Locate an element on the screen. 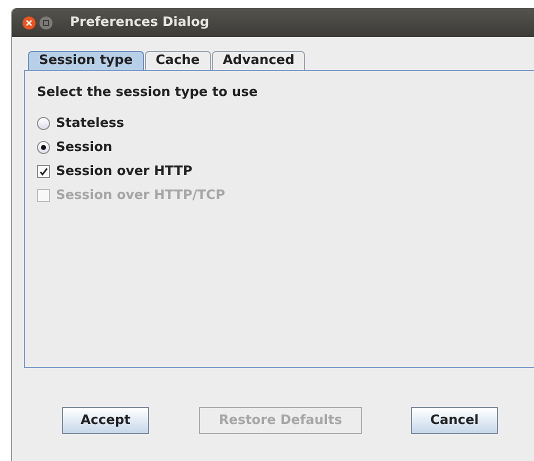 The width and height of the screenshot is (534, 461). option-label: Session over HTTP is located at coordinates (124, 171).